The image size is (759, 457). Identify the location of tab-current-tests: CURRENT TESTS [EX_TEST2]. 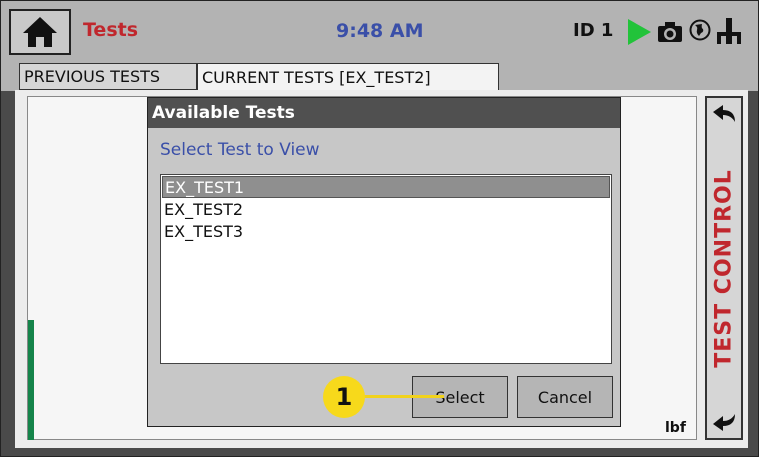
(348, 77).